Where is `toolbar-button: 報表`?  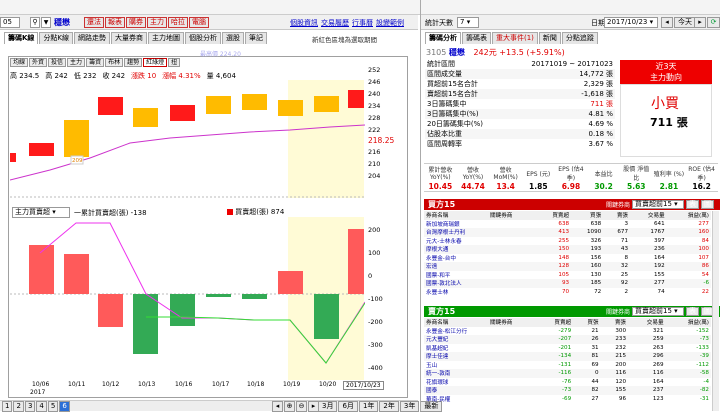 toolbar-button: 報表 is located at coordinates (115, 22).